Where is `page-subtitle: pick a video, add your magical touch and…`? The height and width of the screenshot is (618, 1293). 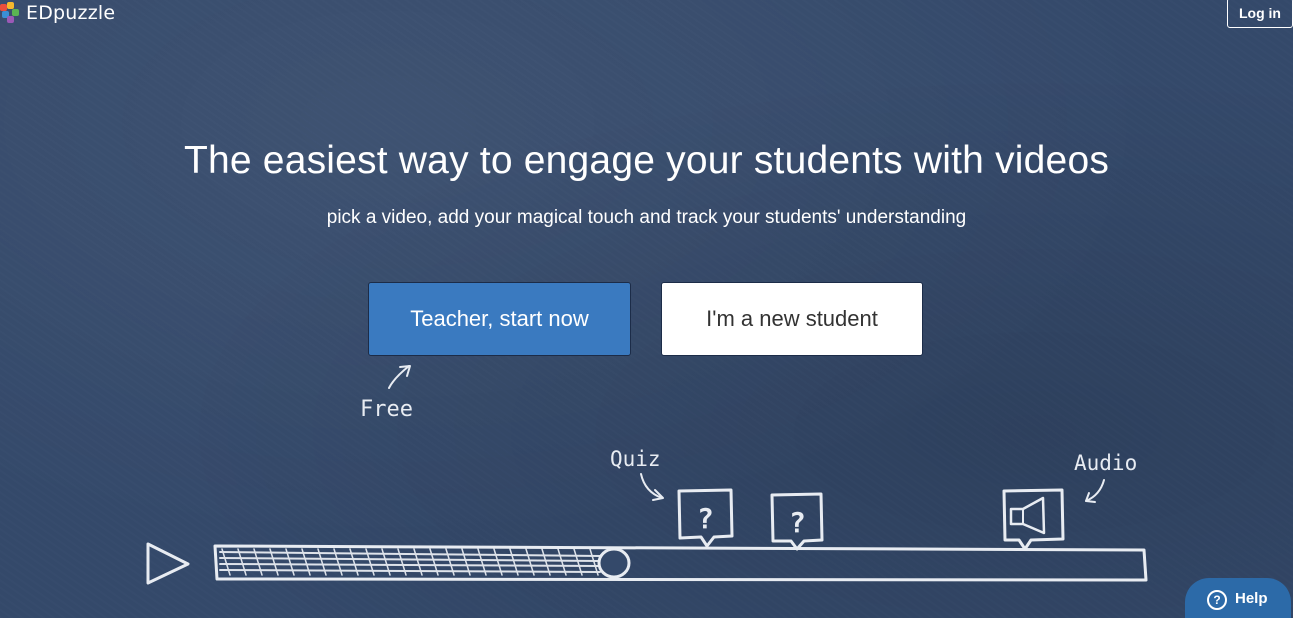 page-subtitle: pick a video, add your magical touch and… is located at coordinates (646, 217).